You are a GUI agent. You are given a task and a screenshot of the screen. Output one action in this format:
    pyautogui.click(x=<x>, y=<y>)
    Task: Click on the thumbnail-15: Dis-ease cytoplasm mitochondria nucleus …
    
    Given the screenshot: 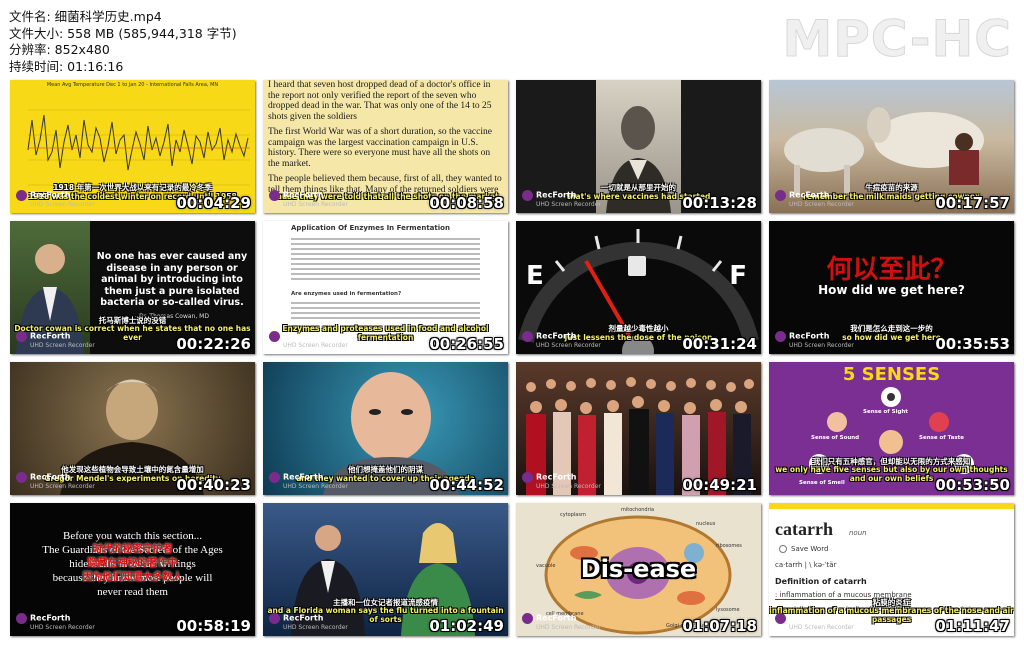 What is the action you would take?
    pyautogui.click(x=638, y=569)
    